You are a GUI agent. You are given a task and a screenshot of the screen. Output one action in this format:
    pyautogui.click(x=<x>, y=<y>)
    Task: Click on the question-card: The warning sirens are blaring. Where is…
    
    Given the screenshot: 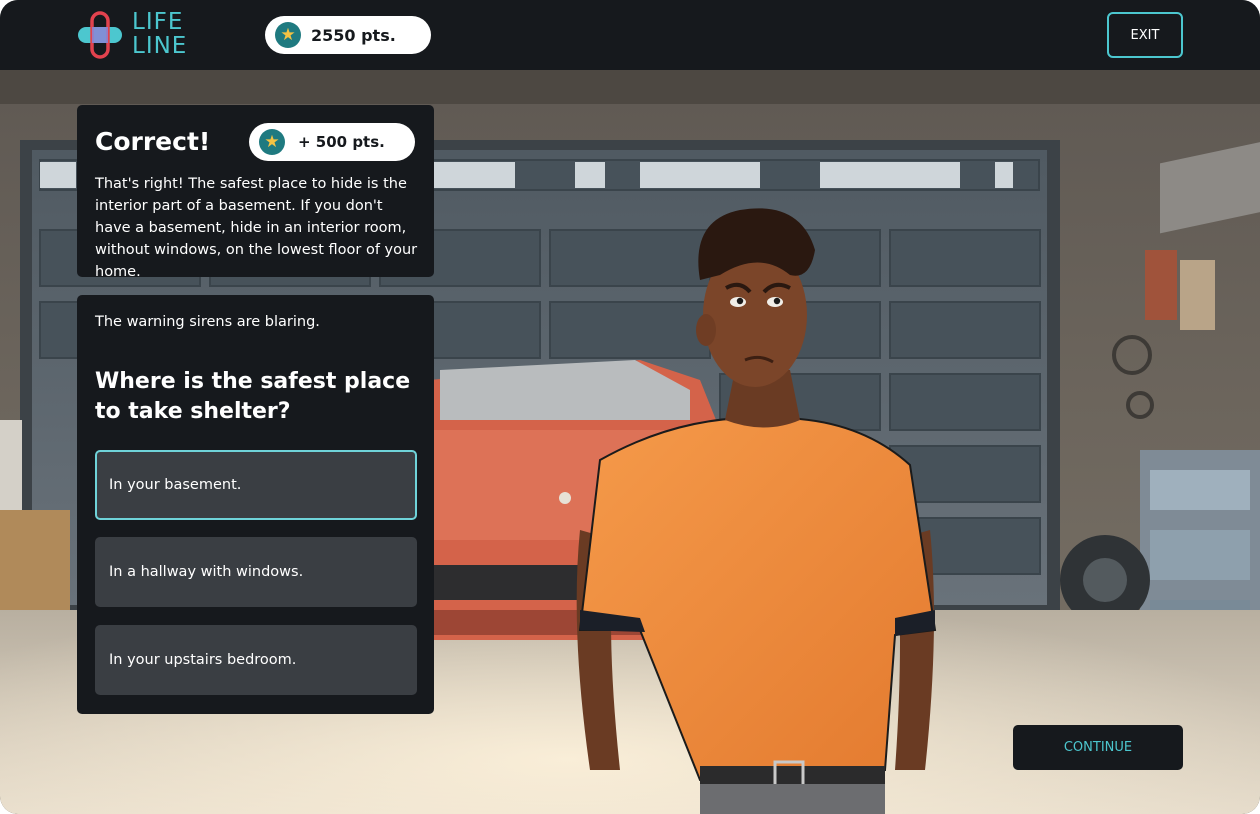 What is the action you would take?
    pyautogui.click(x=255, y=504)
    